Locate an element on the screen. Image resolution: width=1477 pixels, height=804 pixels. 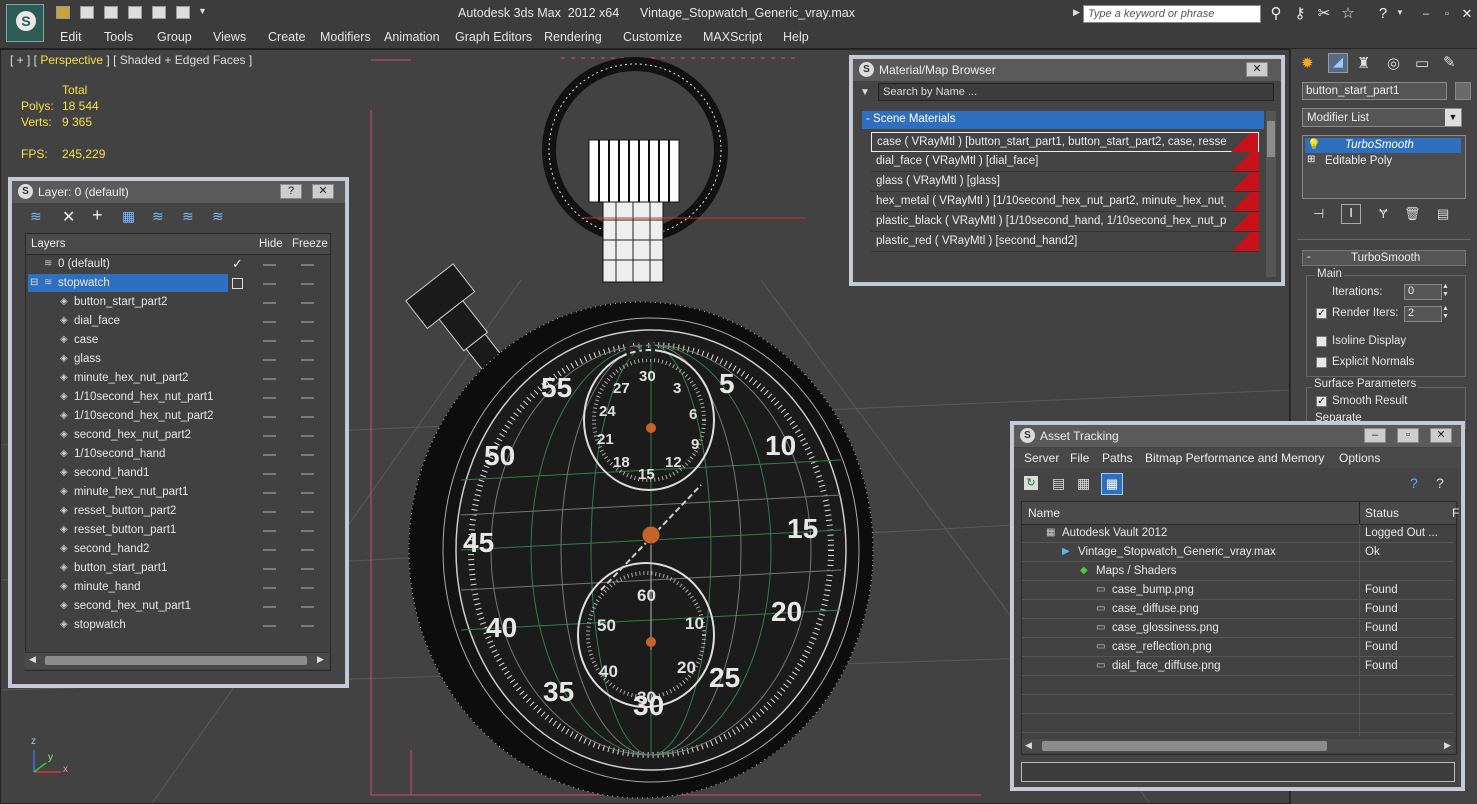
asset-help-2-icon: ? is located at coordinates (1440, 483).